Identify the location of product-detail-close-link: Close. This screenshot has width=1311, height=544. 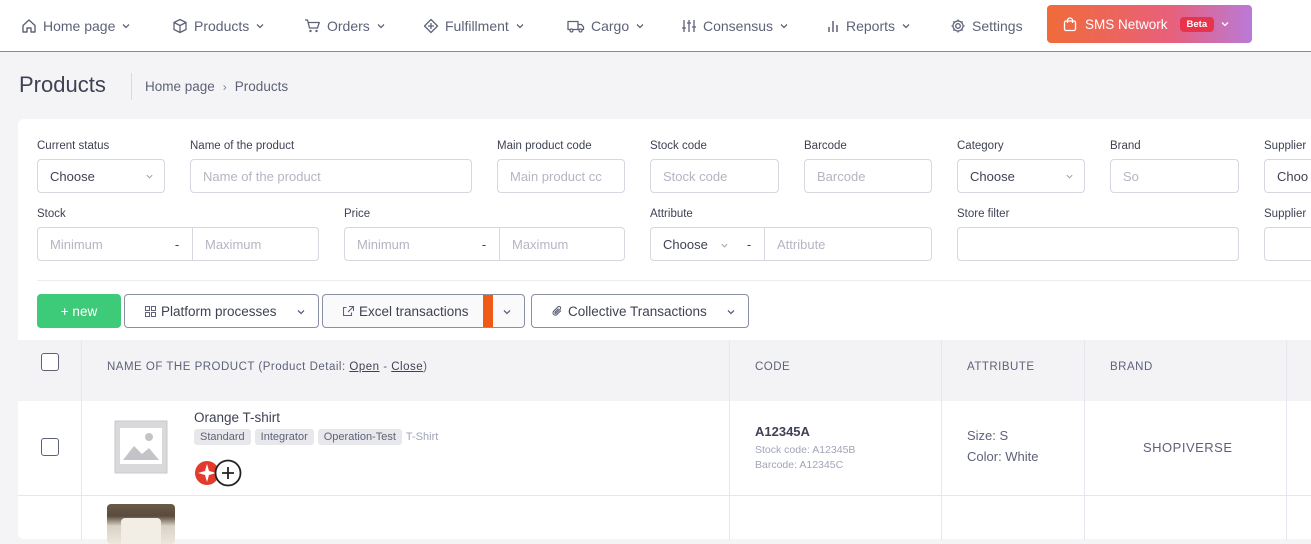
(407, 367).